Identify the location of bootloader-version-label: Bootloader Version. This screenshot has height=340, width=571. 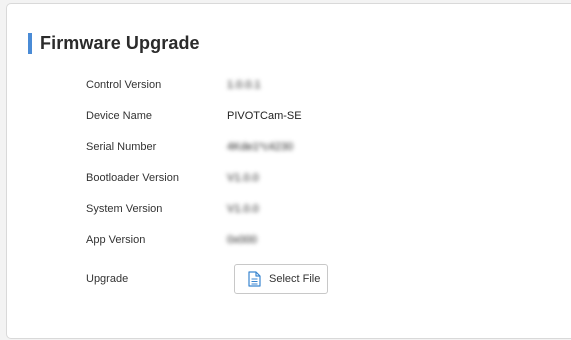
(132, 178).